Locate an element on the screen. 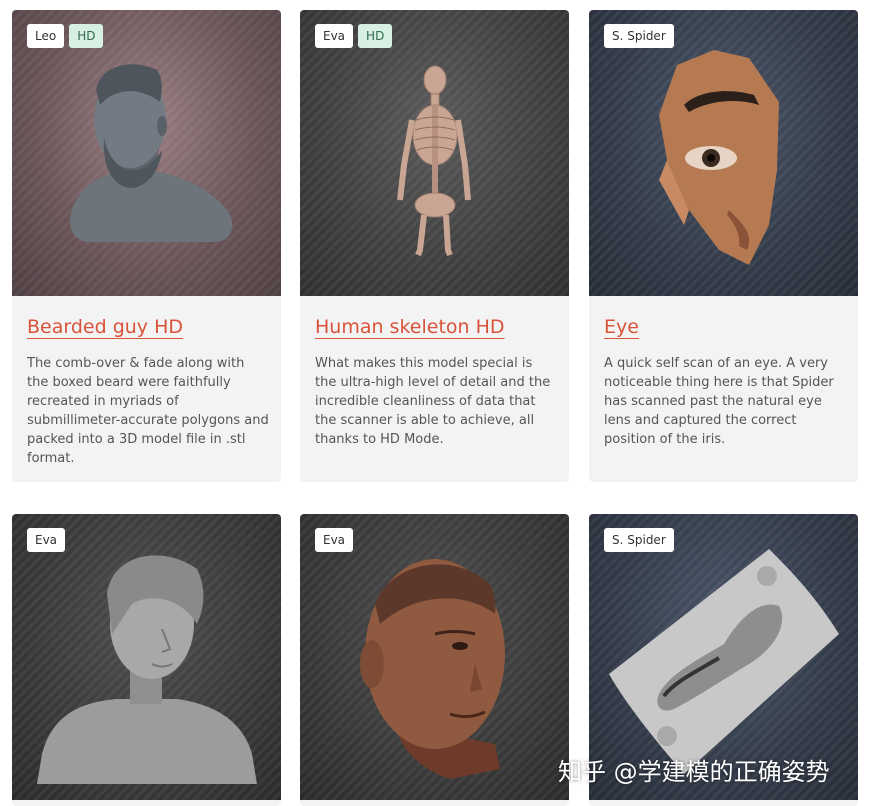 Image resolution: width=869 pixels, height=806 pixels. model-thumbnail: S. Spider is located at coordinates (723, 153).